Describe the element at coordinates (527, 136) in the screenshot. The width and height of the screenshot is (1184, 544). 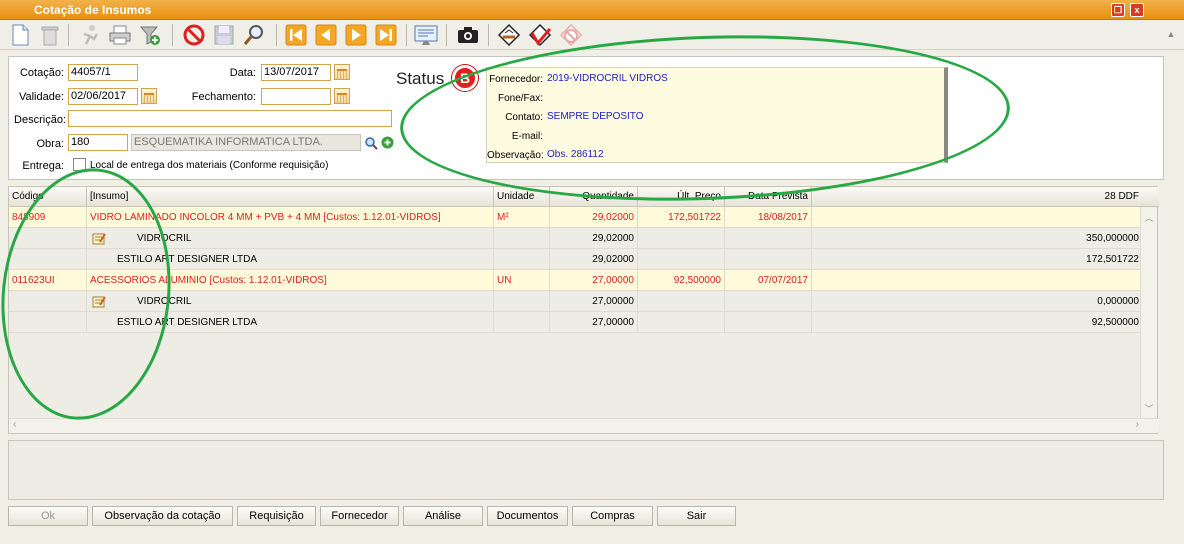
I see `email-label: E-mail:` at that location.